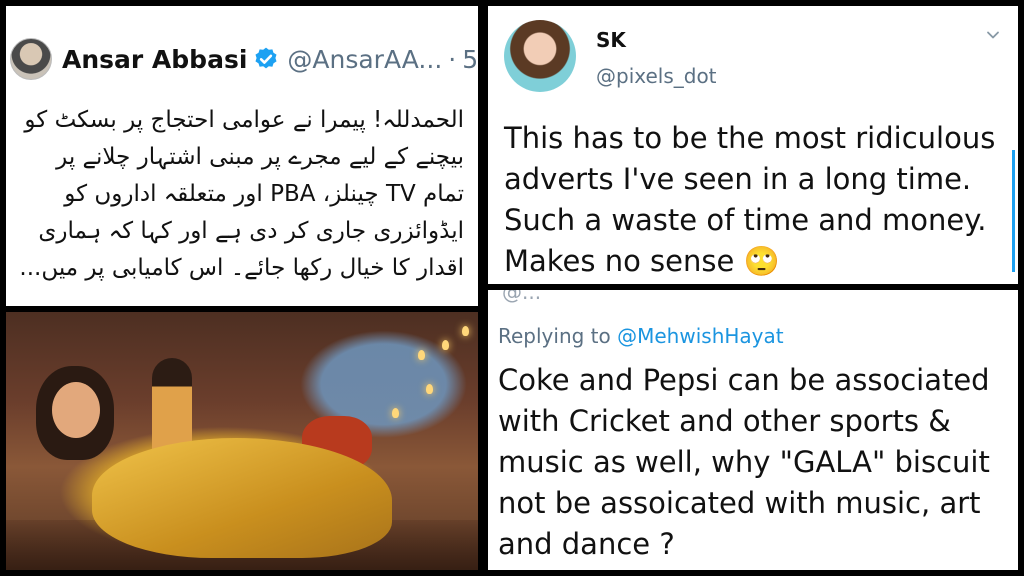 Image resolution: width=1024 pixels, height=576 pixels. Describe the element at coordinates (993, 35) in the screenshot. I see `chevron-down-icon` at that location.